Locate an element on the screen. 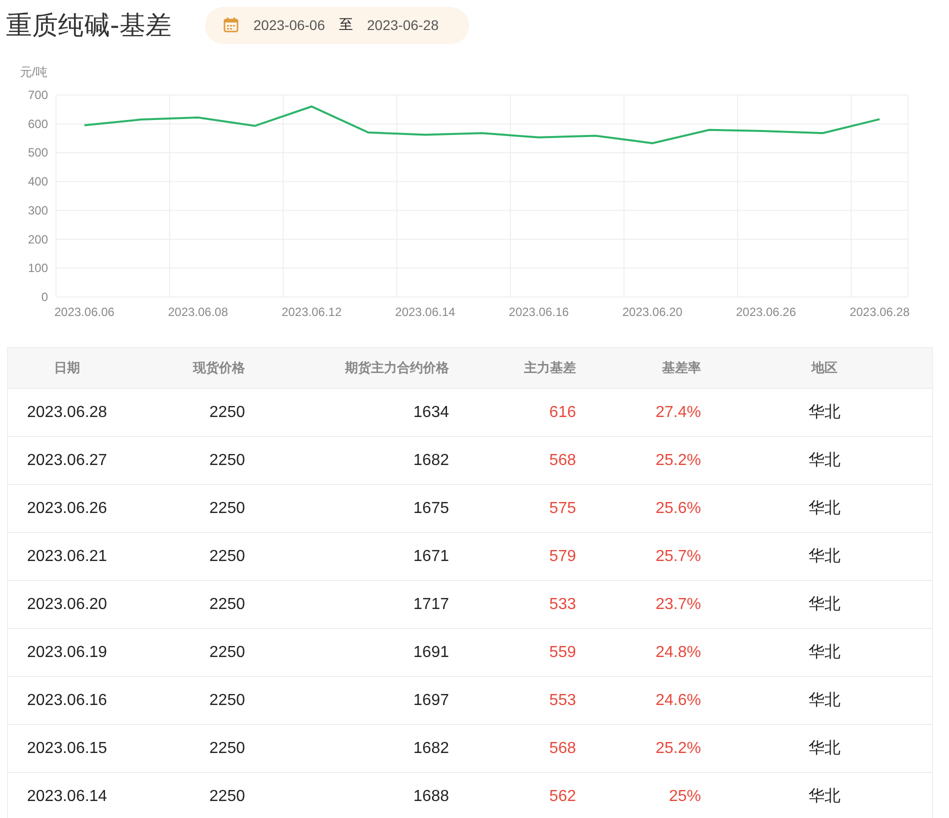  table-cell-text: 25% is located at coordinates (685, 797).